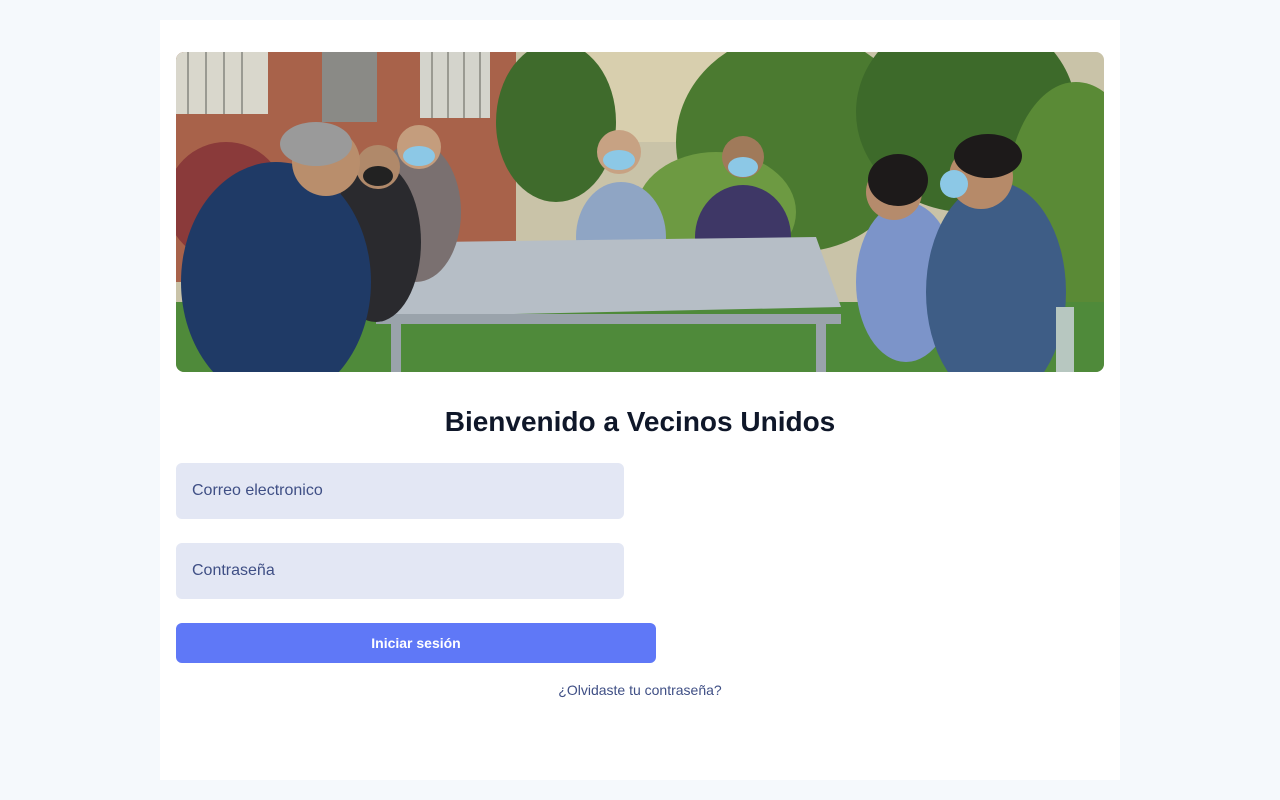  Describe the element at coordinates (640, 690) in the screenshot. I see `forgot-password-link: ¿Olvidaste tu contraseña?` at that location.